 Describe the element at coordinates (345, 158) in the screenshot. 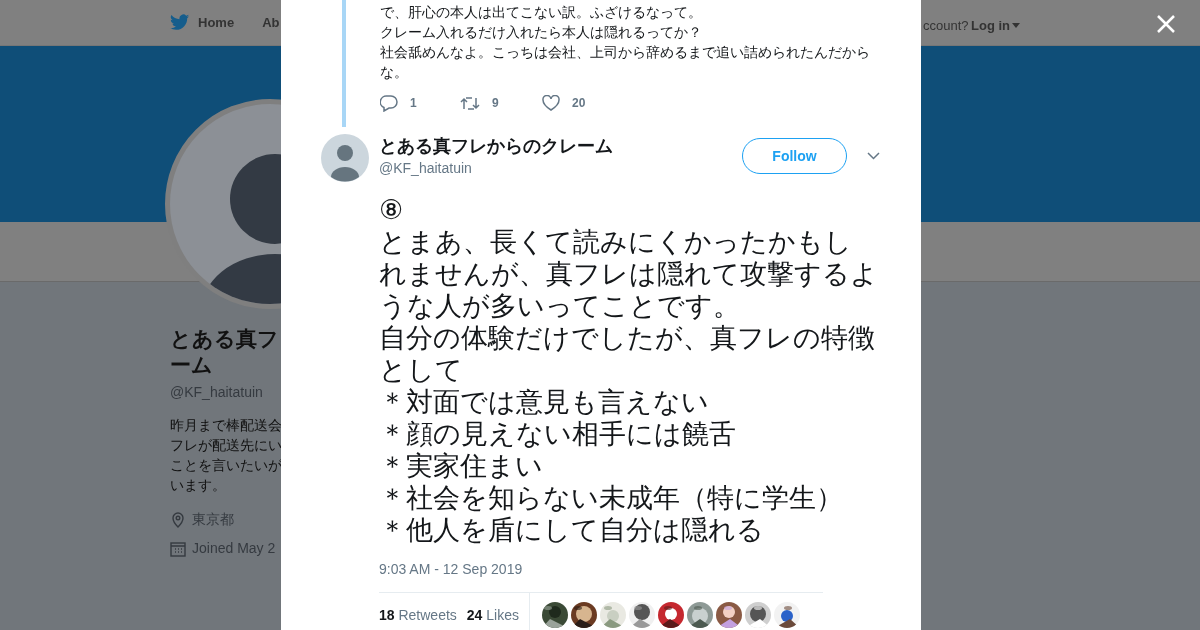

I see `avatar-icon` at that location.